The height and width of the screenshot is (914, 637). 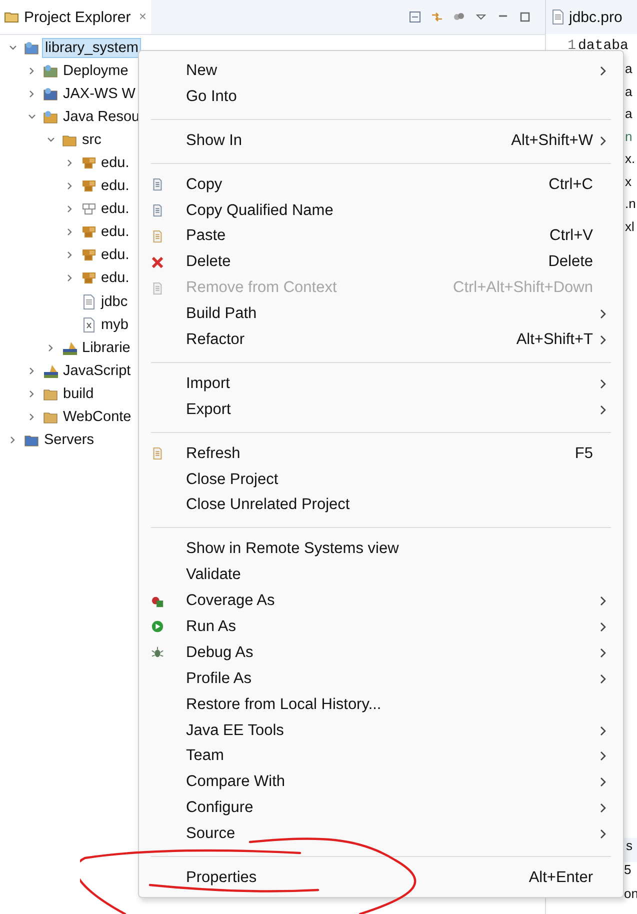 I want to click on menu-item: Copy Ctrl+C, so click(x=381, y=185).